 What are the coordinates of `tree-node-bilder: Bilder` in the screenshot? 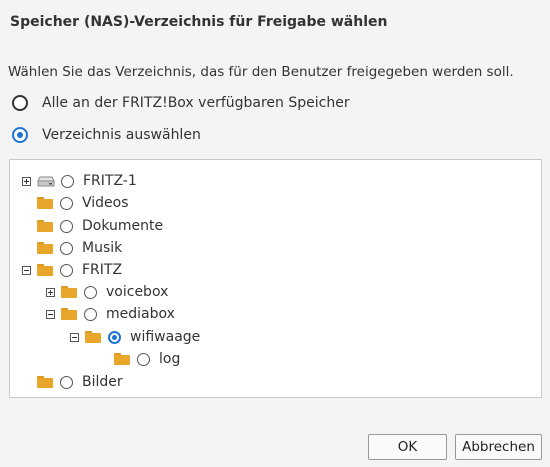 It's located at (72, 382).